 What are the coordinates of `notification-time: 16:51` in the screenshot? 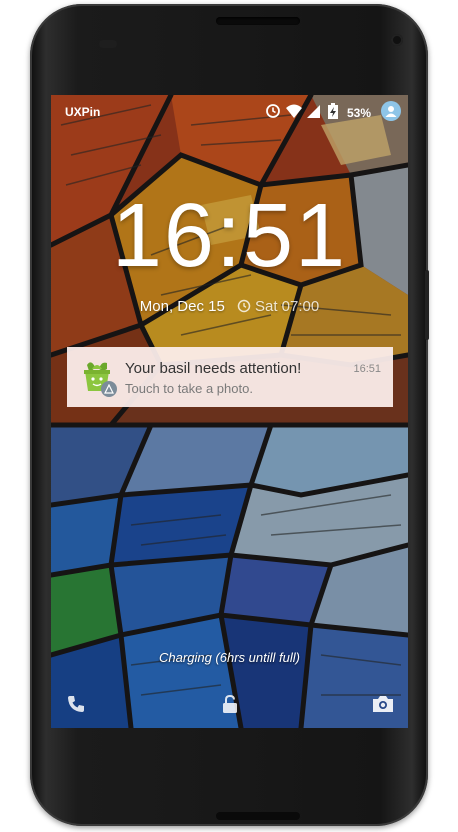 It's located at (367, 369).